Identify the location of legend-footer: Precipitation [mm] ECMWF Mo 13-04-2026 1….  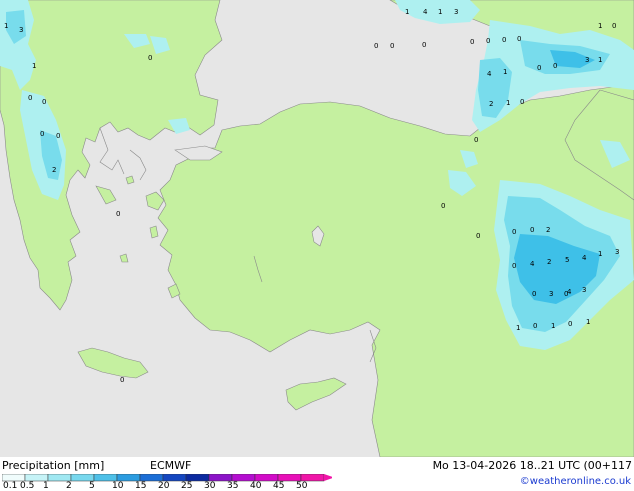
(317, 474).